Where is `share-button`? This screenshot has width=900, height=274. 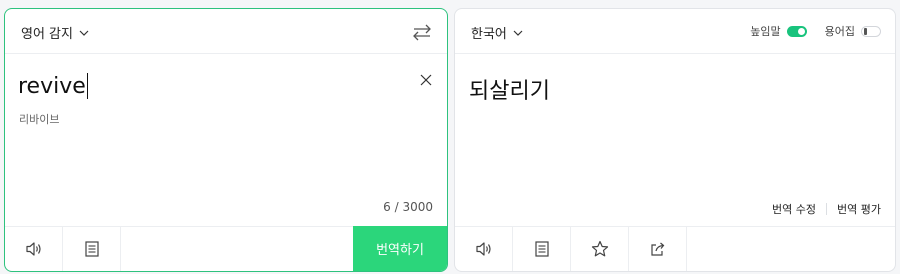
share-button is located at coordinates (658, 249).